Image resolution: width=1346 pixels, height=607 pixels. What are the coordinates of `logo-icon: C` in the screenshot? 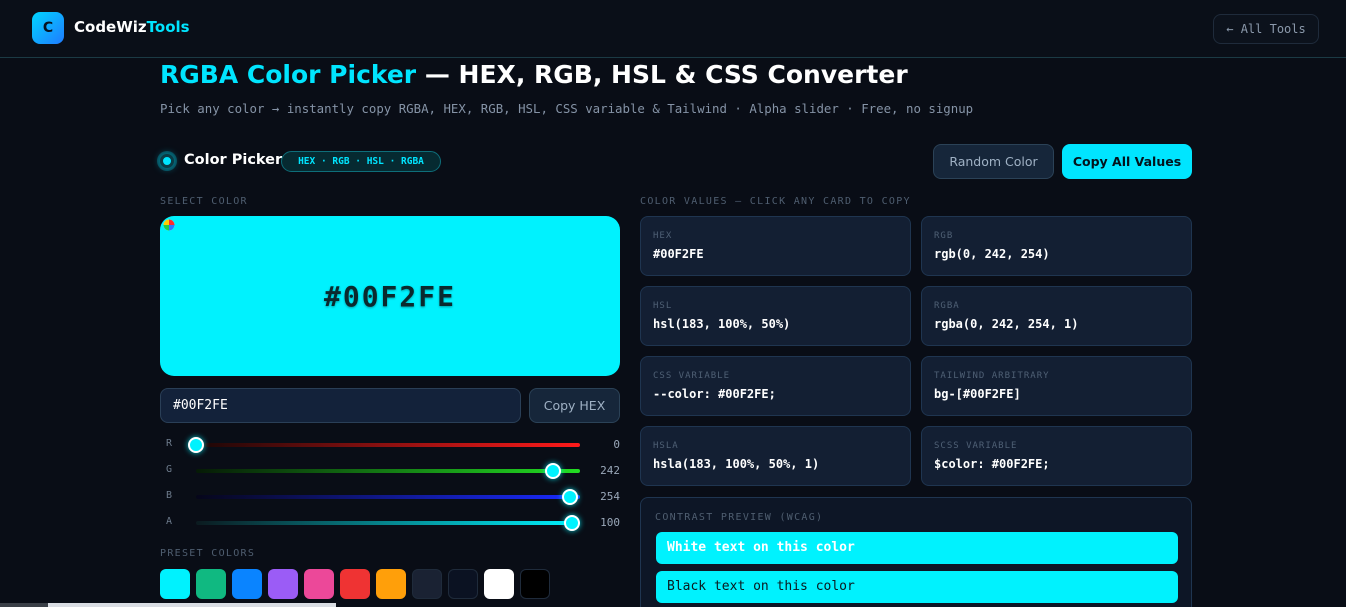 It's located at (48, 28).